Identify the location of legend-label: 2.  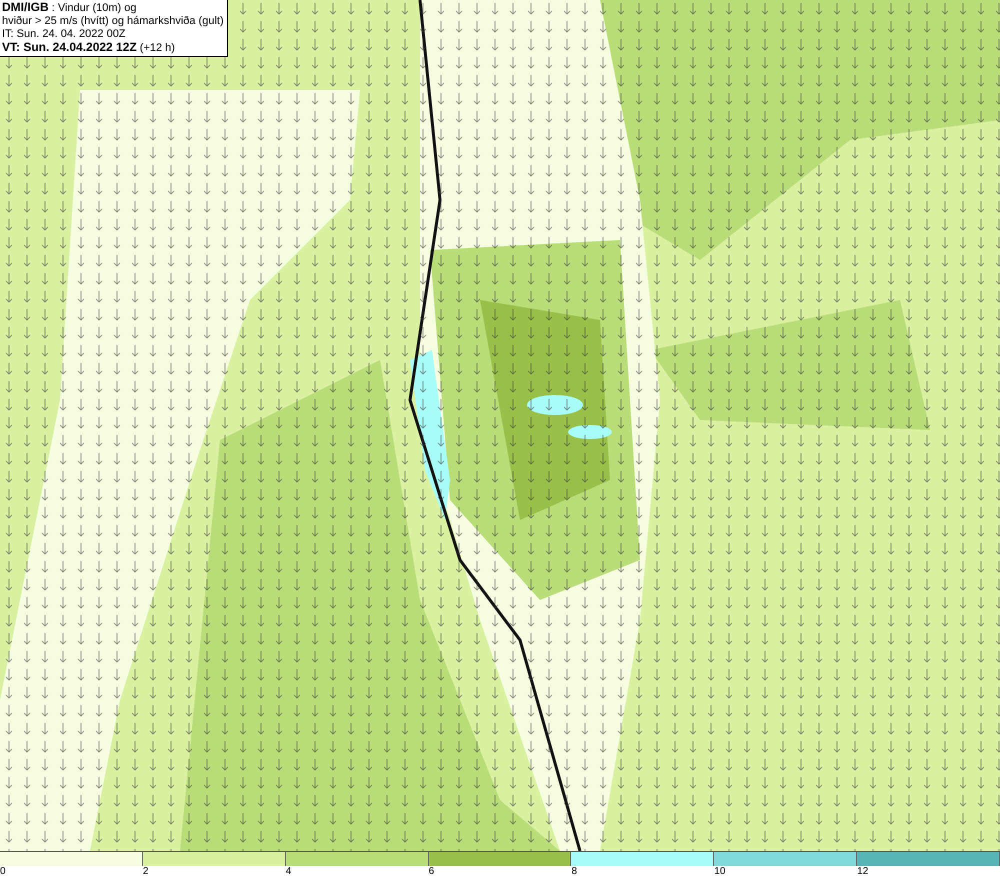
(145, 872).